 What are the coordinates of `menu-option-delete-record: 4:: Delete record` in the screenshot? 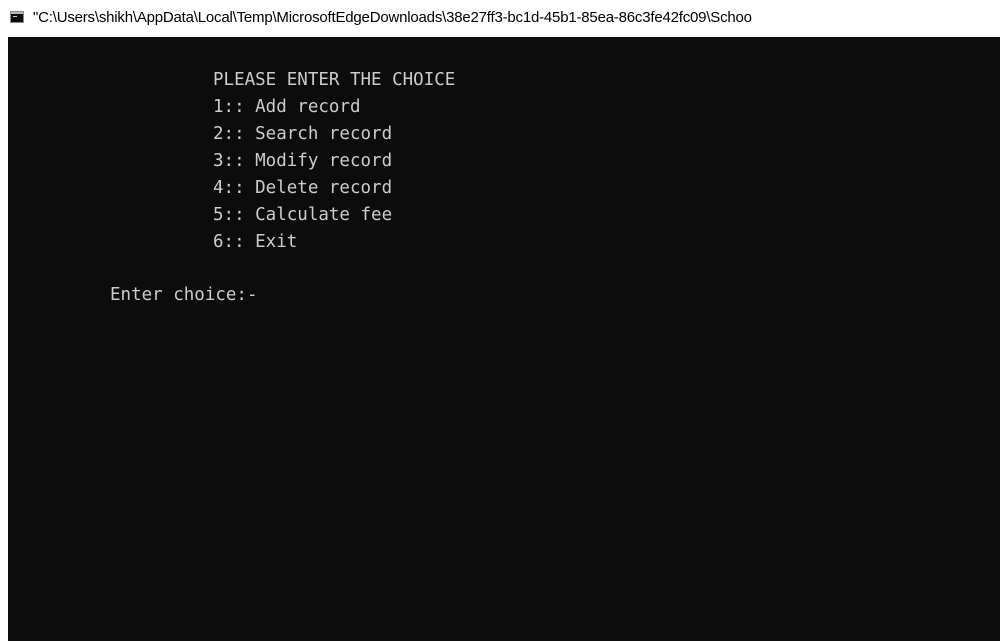 It's located at (303, 188).